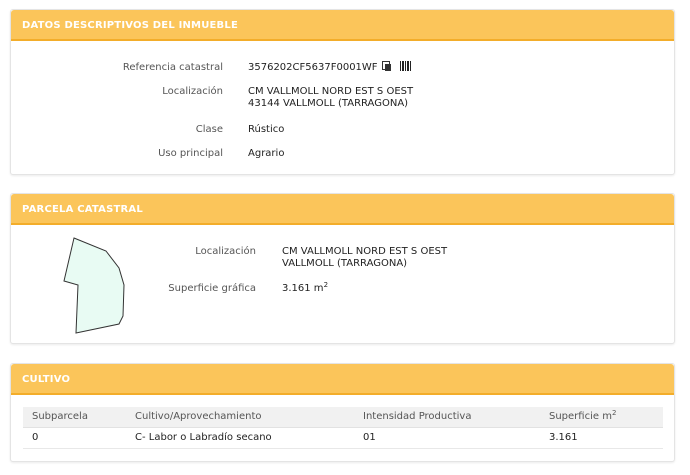 The width and height of the screenshot is (690, 475). I want to click on superficie-grafica-label: Superficie gráfica, so click(212, 288).